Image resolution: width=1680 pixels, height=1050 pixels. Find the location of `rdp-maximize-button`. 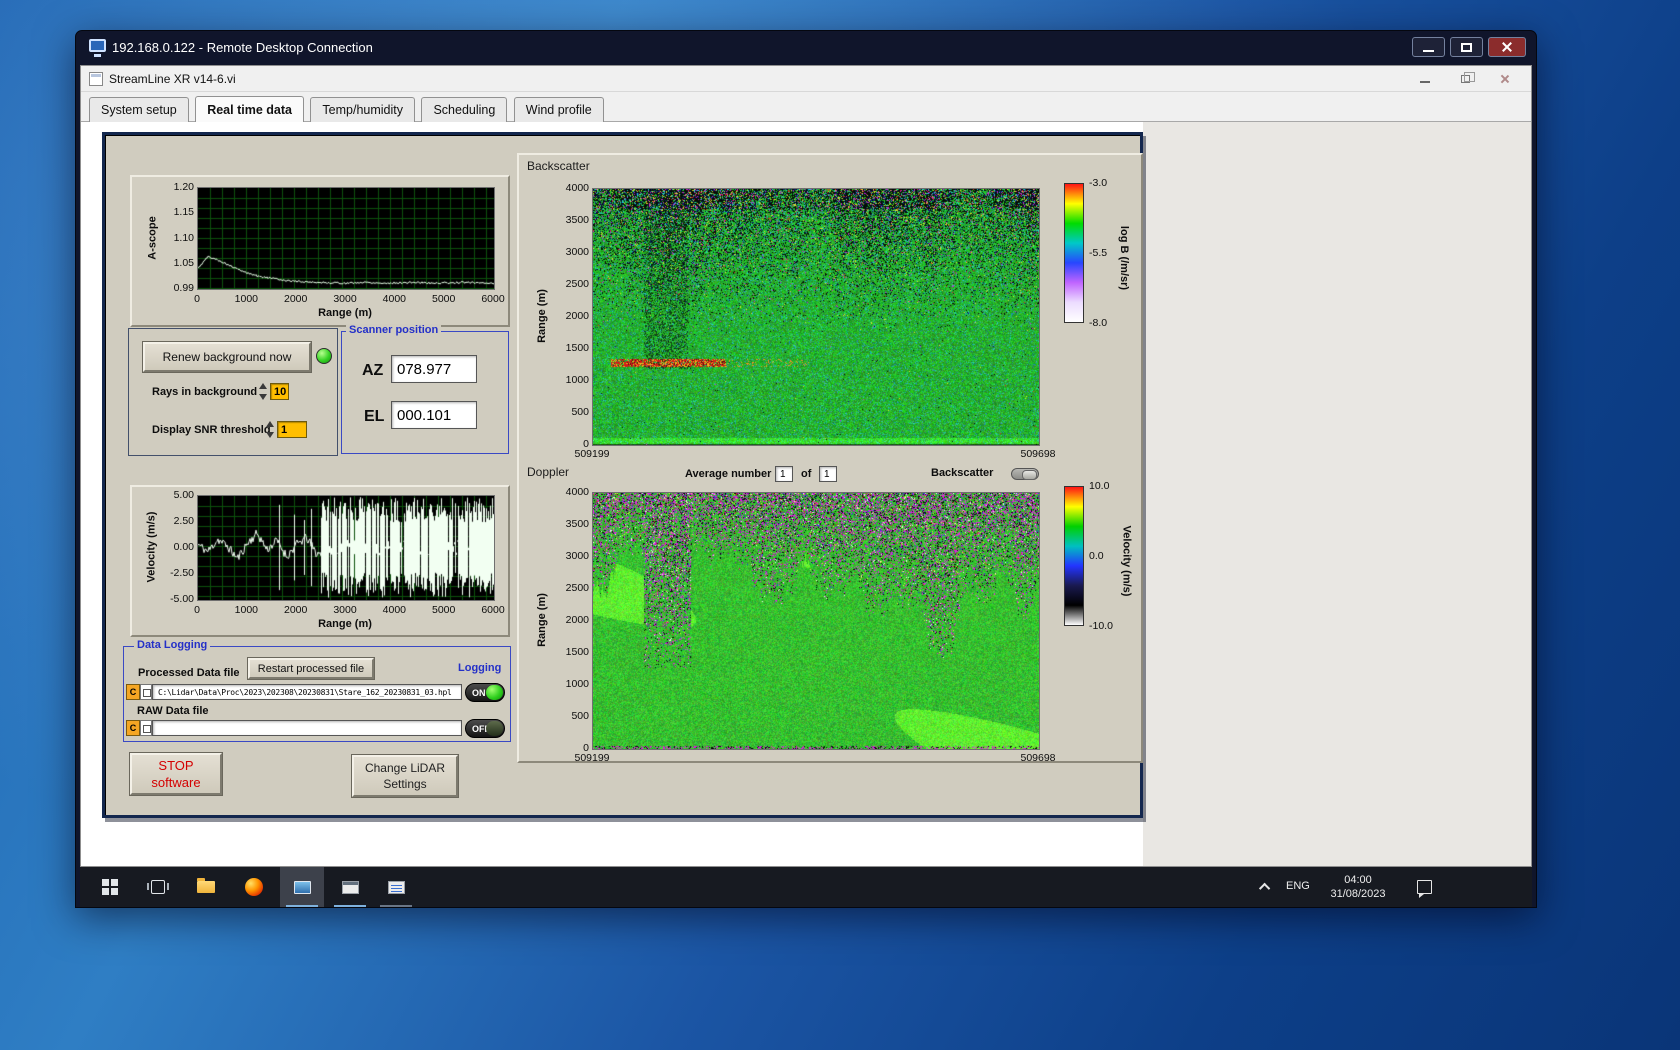

rdp-maximize-button is located at coordinates (1466, 47).